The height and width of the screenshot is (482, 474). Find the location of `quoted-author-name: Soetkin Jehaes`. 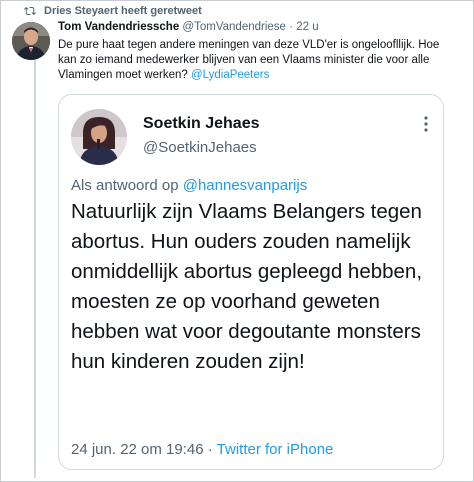

quoted-author-name: Soetkin Jehaes is located at coordinates (201, 124).